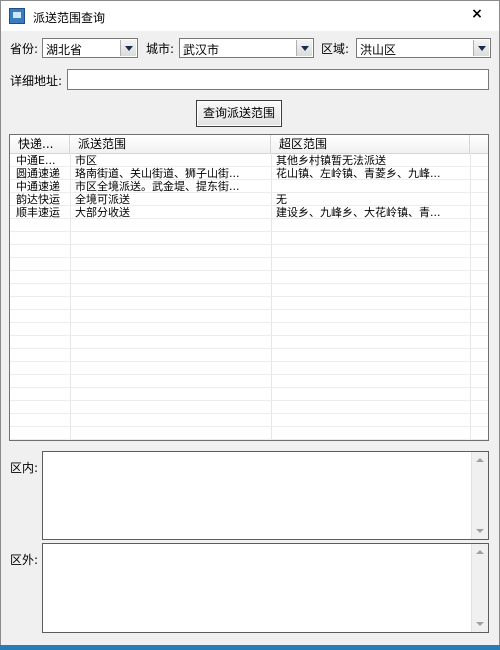 This screenshot has height=650, width=500. What do you see at coordinates (335, 49) in the screenshot?
I see `district-label: 区域:` at bounding box center [335, 49].